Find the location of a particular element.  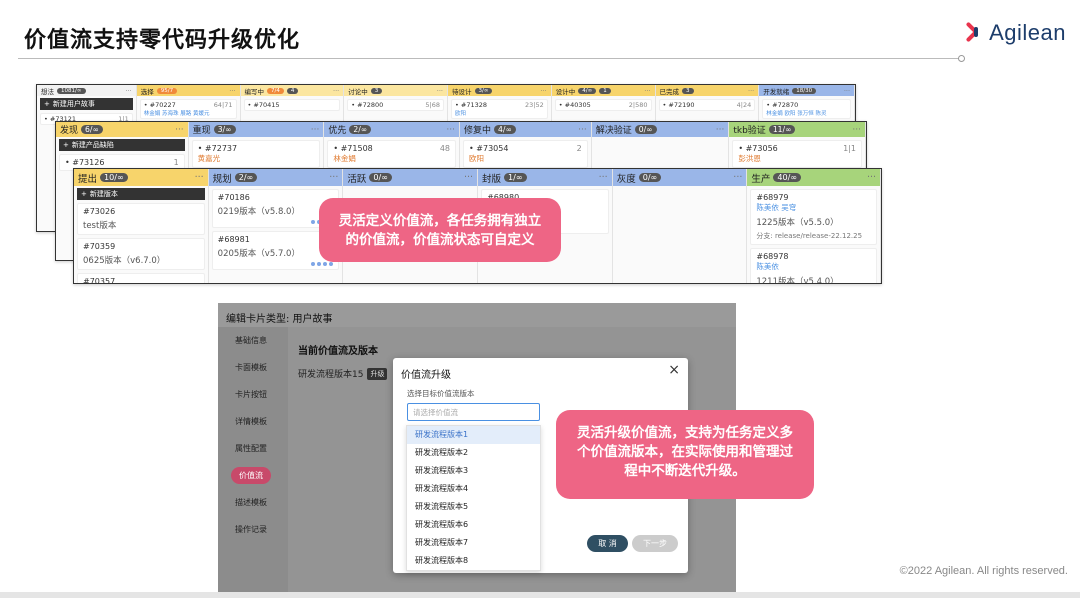

sidebar-item-label: 操作记录 is located at coordinates (251, 529).